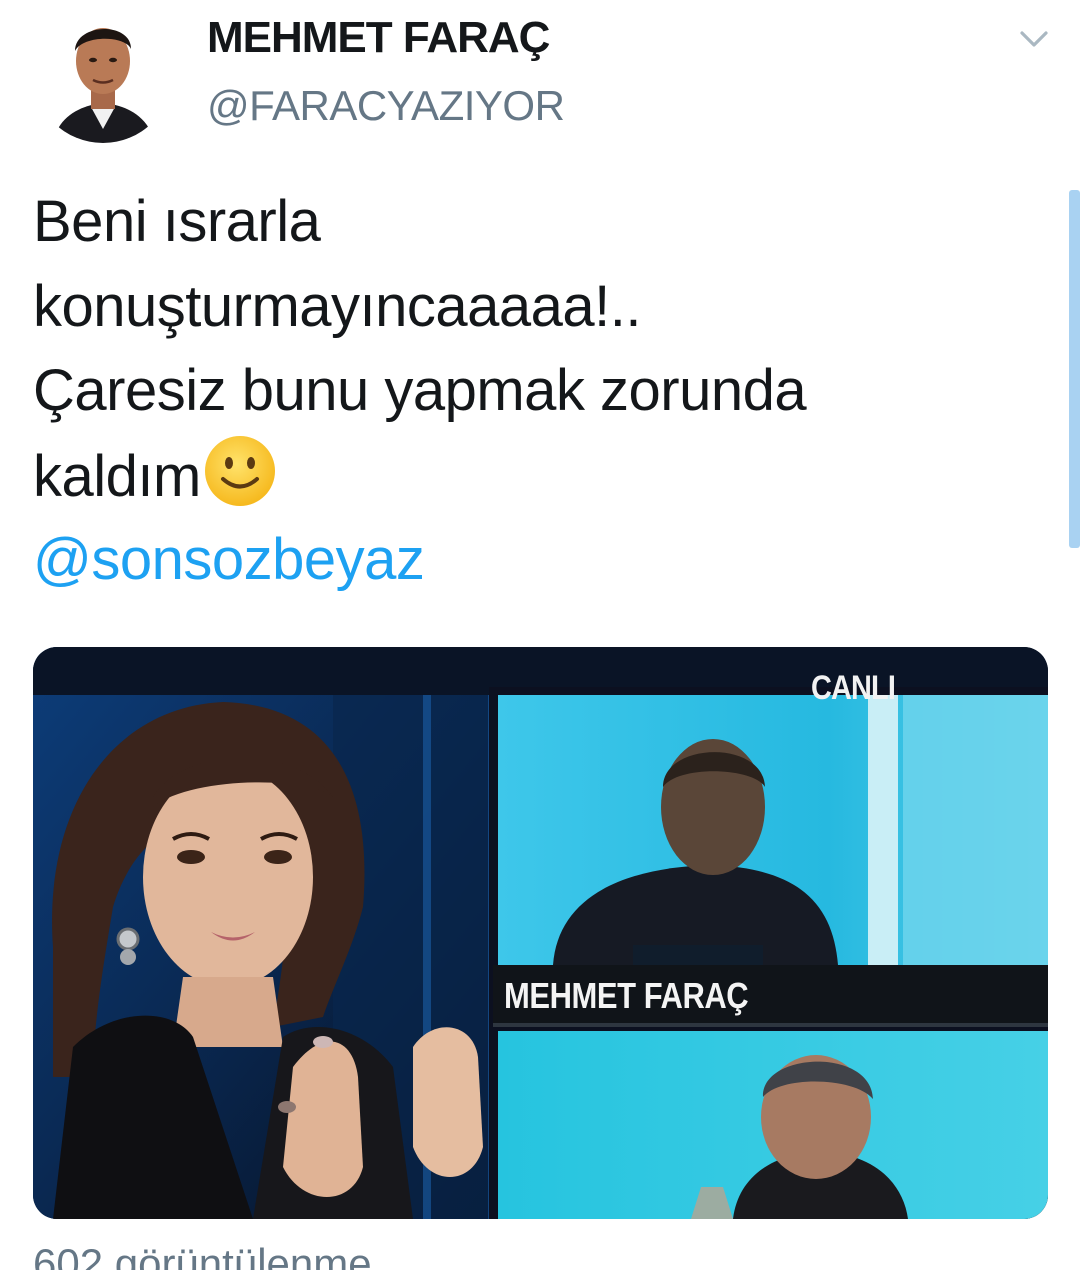 This screenshot has width=1080, height=1270. I want to click on profile-avatar, so click(103, 73).